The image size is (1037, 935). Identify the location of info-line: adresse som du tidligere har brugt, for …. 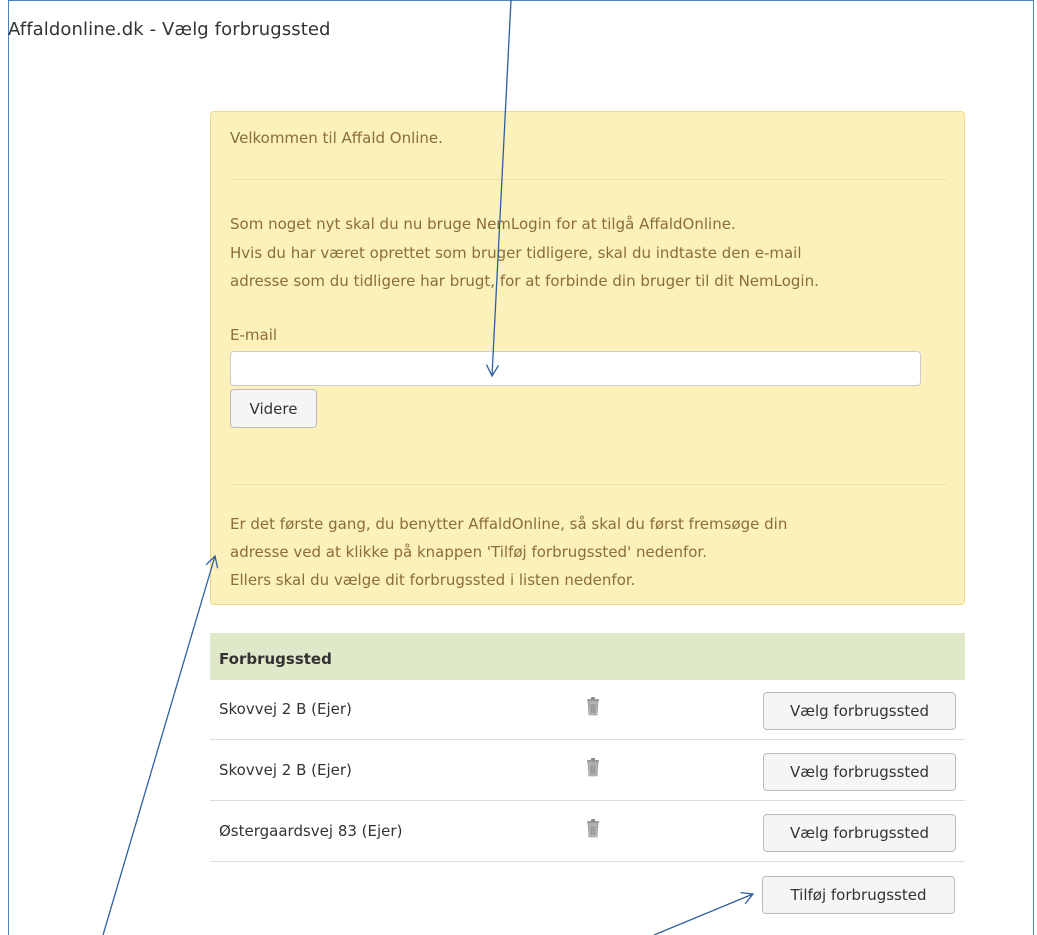
(524, 281).